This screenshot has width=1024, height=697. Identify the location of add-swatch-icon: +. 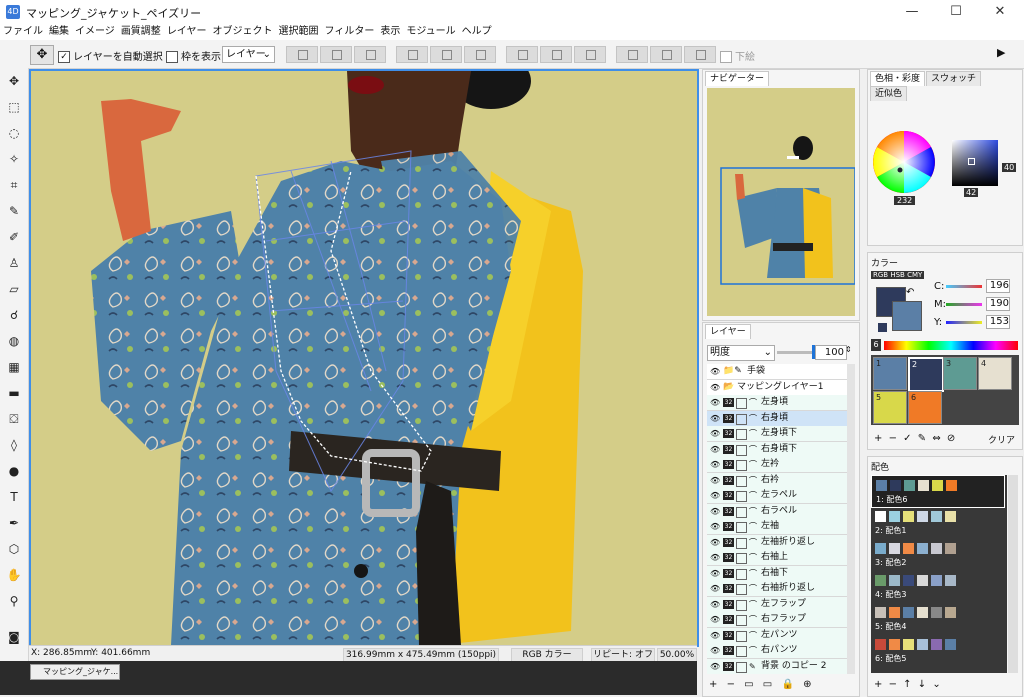
(878, 438).